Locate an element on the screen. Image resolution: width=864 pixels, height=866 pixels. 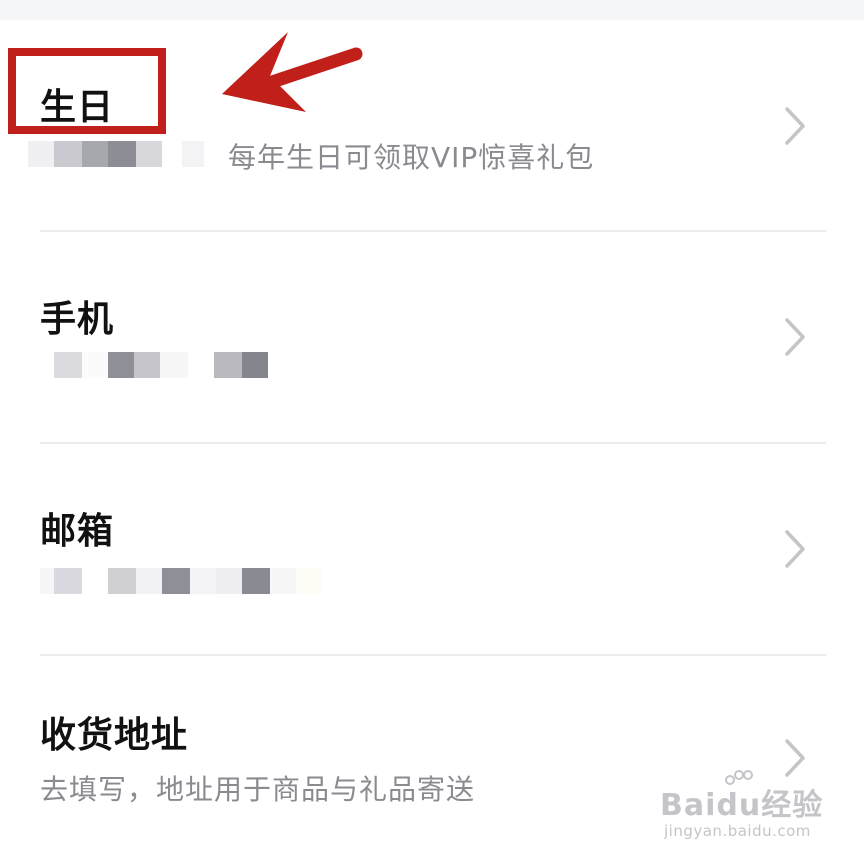
baidu-watermark: Baidu经验 jingyan.baidu.com is located at coordinates (760, 810).